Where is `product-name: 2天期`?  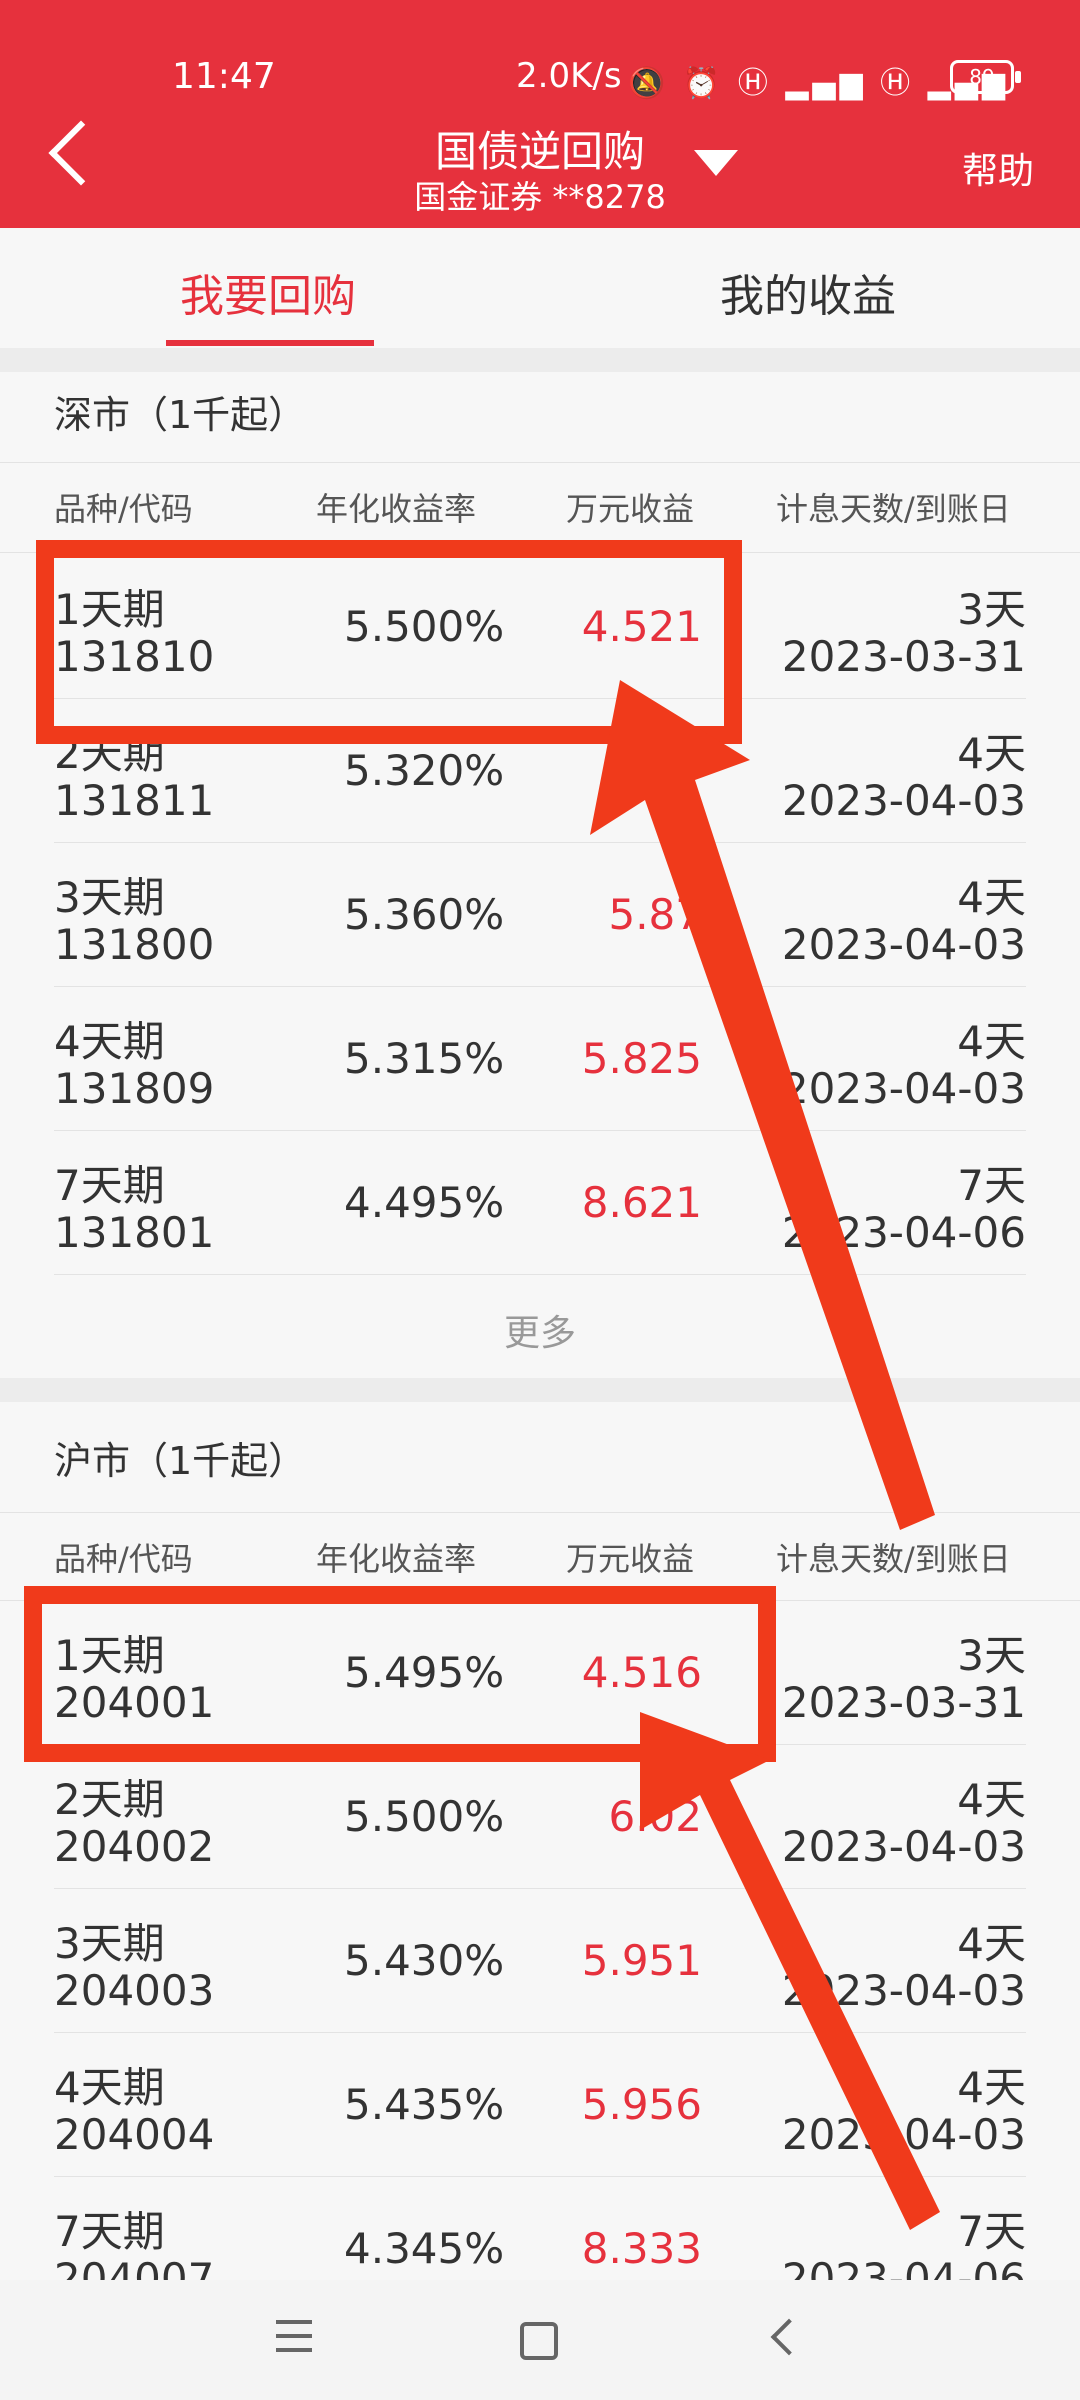
product-name: 2天期 is located at coordinates (109, 1799).